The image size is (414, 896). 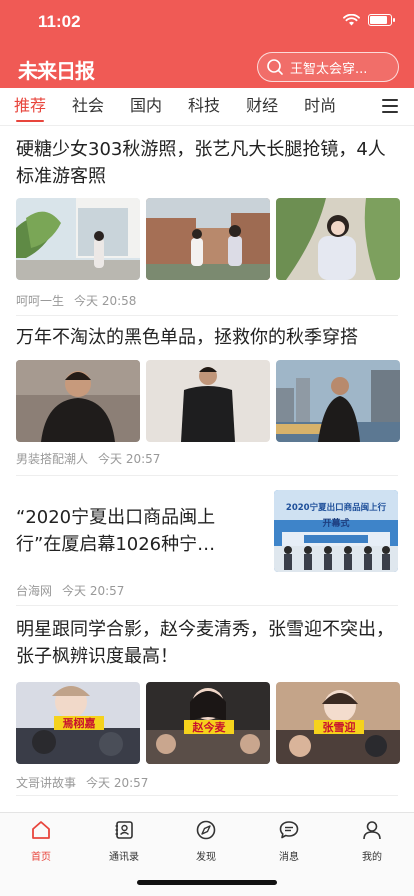 I want to click on tabbar-messages: 消息, so click(x=289, y=841).